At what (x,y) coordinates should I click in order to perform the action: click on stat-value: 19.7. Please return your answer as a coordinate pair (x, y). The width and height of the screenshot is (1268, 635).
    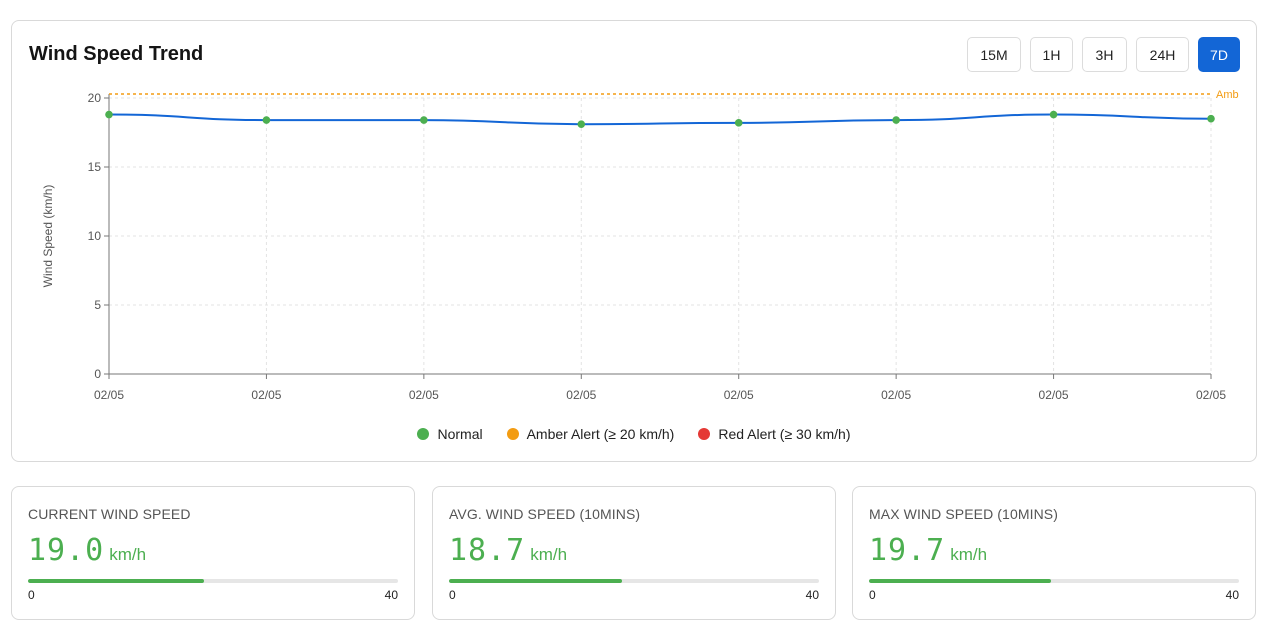
    Looking at the image, I should click on (907, 550).